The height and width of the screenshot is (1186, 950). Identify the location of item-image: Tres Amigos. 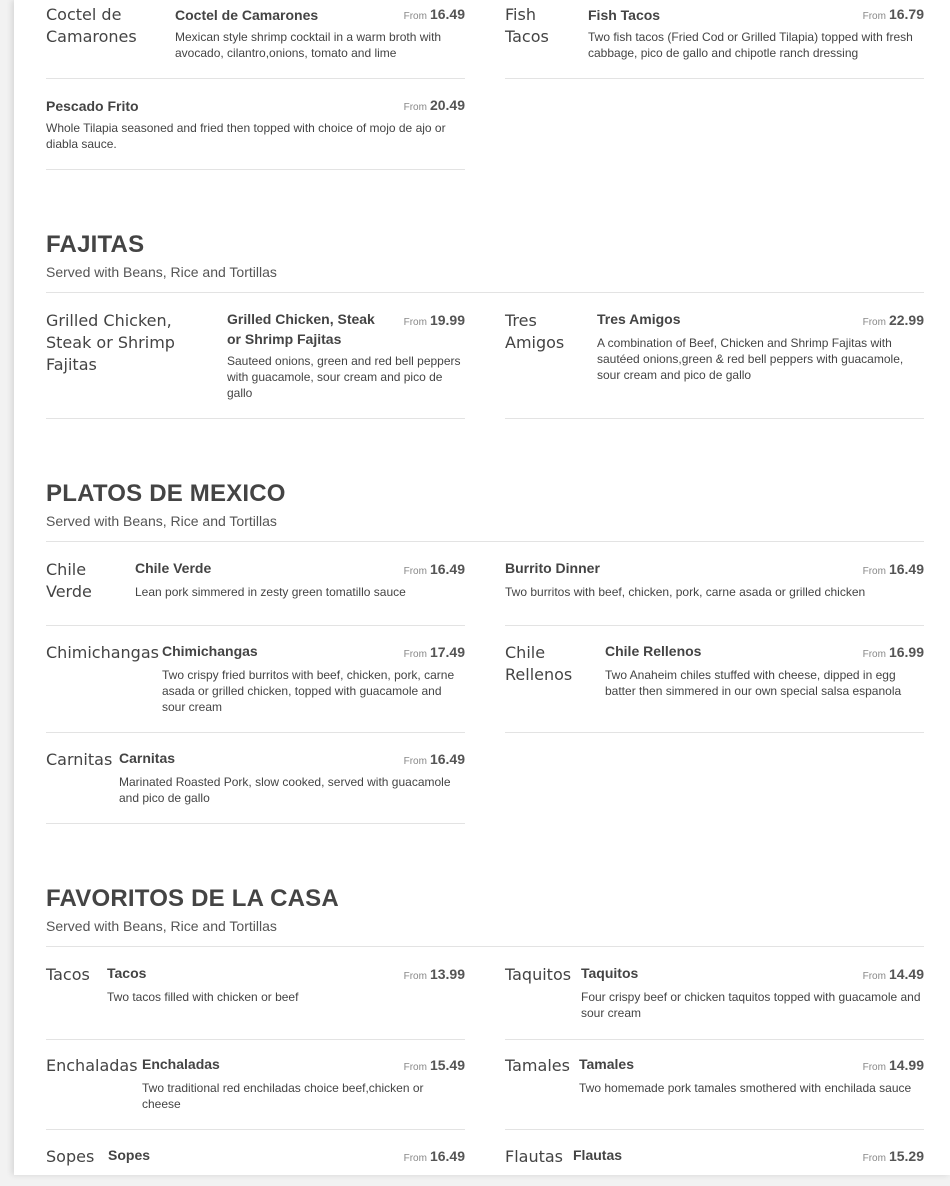
(535, 331).